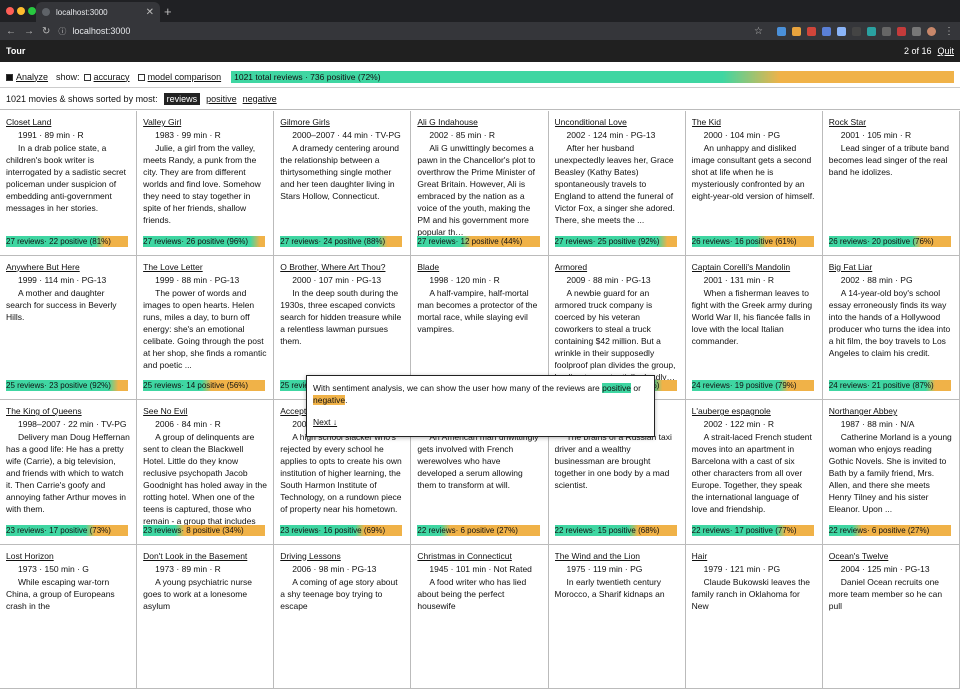 Image resolution: width=960 pixels, height=689 pixels. Describe the element at coordinates (342, 122) in the screenshot. I see `movie-title-link: Gilmore Girls` at that location.